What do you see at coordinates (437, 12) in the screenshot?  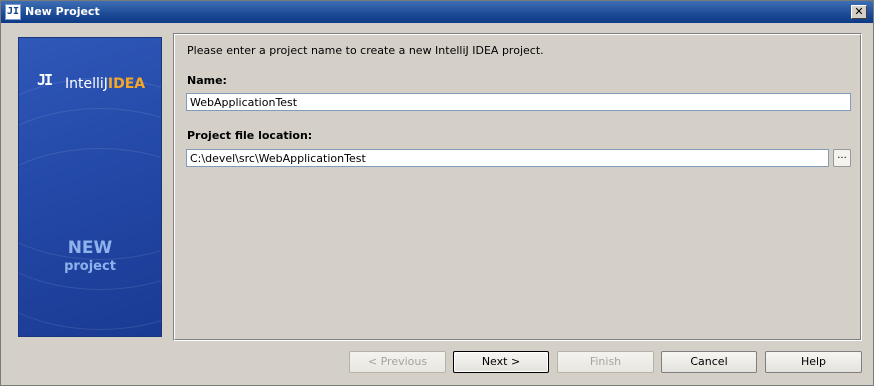 I see `title-bar: JI New Project ✕` at bounding box center [437, 12].